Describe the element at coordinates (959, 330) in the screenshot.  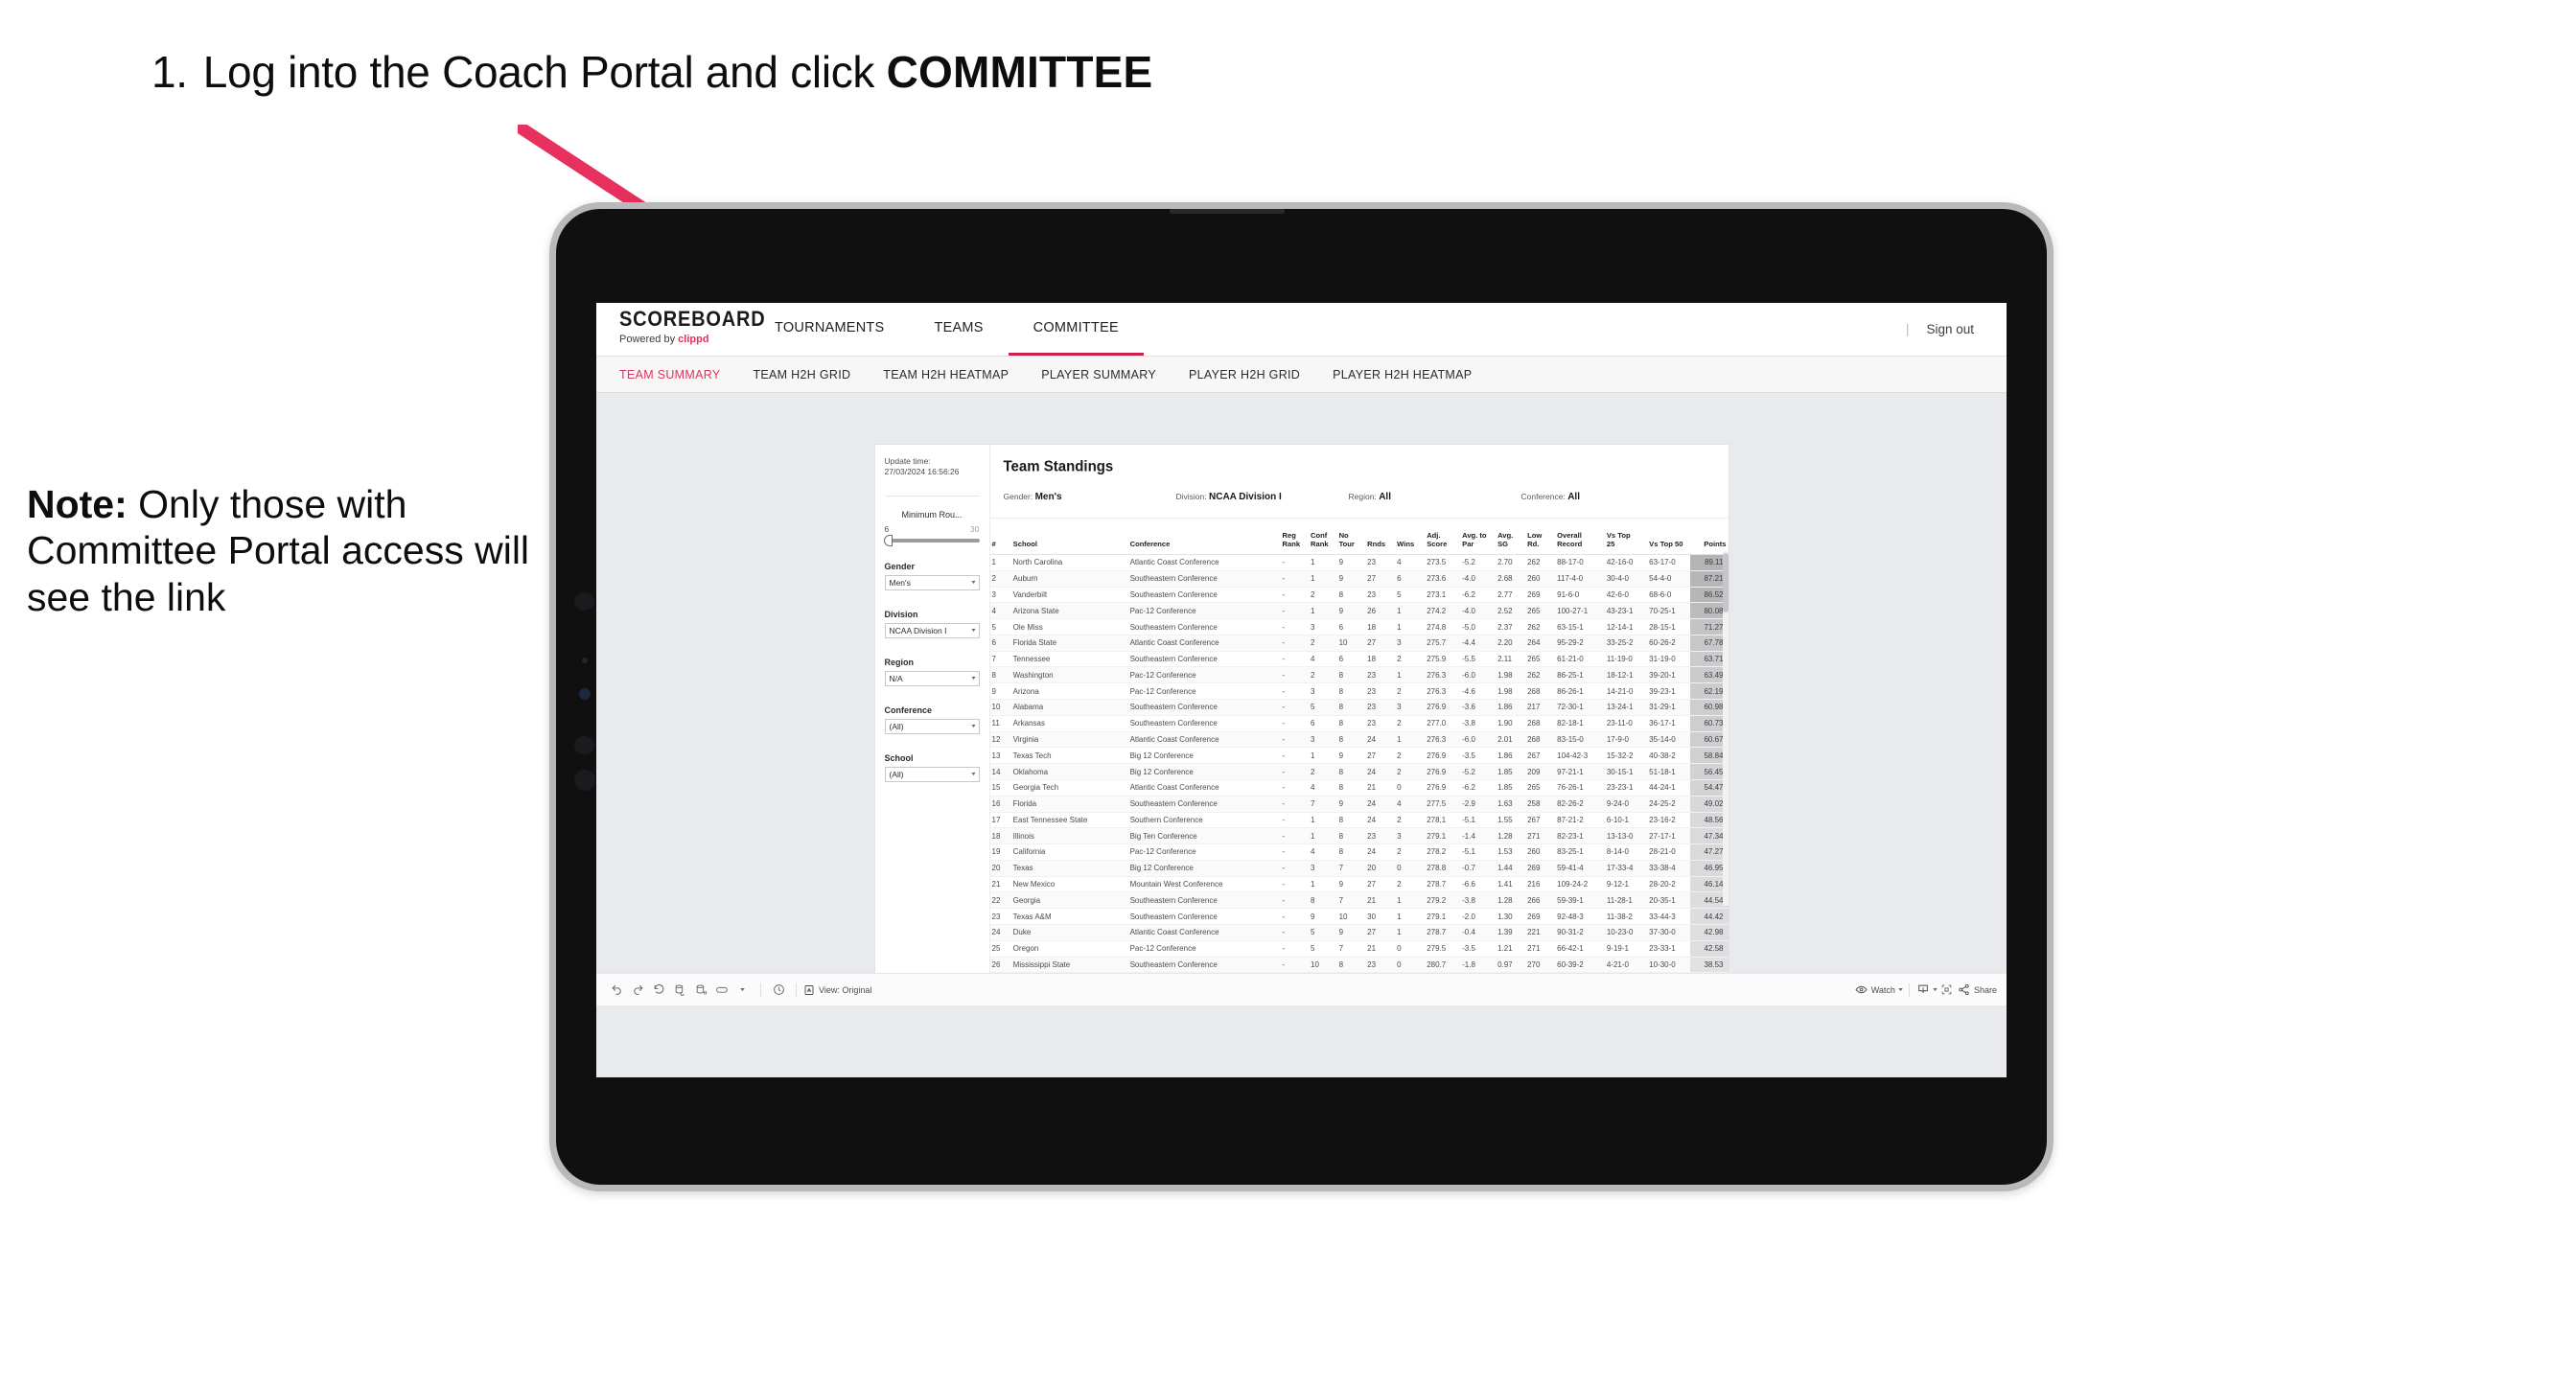
I see `nav-tab-teams: TEAMS` at that location.